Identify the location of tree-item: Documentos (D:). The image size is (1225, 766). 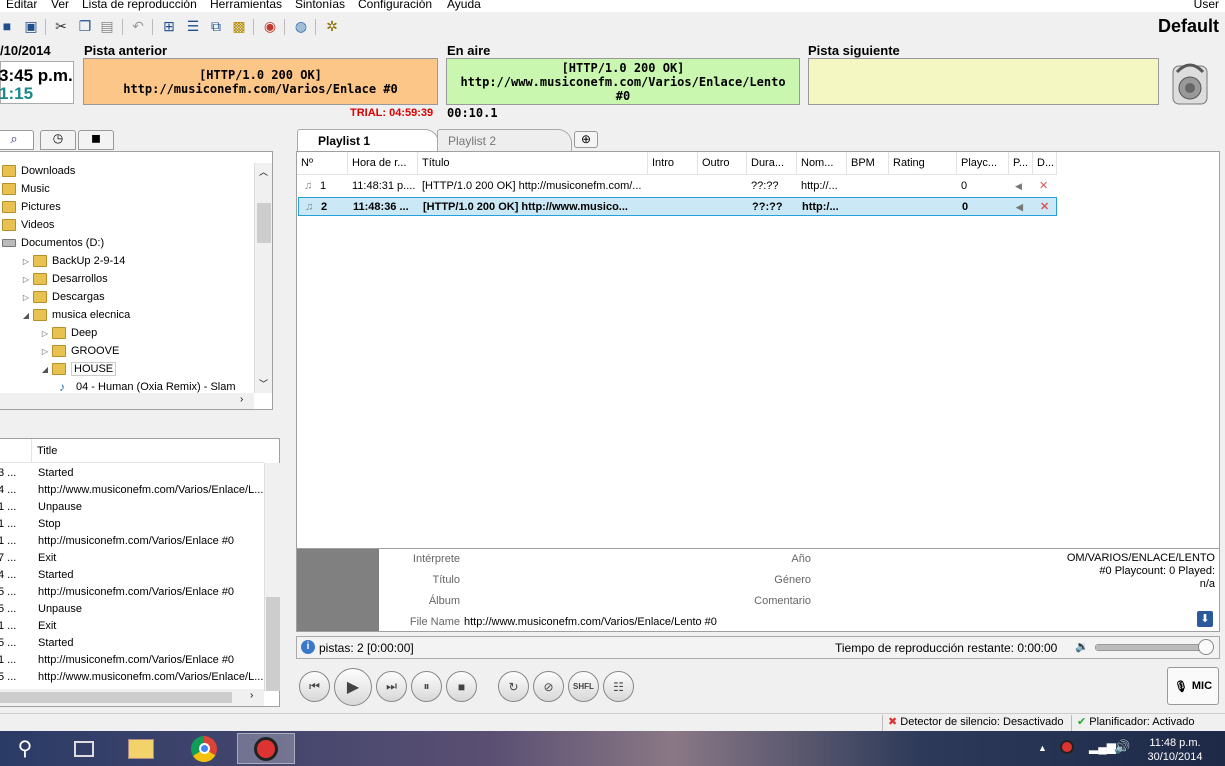
(53, 243).